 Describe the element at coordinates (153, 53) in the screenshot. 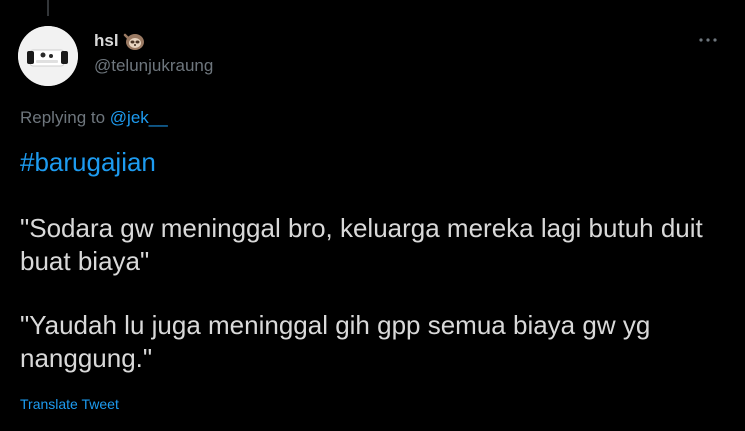

I see `tweet-header: hsl @telunjukraung` at that location.